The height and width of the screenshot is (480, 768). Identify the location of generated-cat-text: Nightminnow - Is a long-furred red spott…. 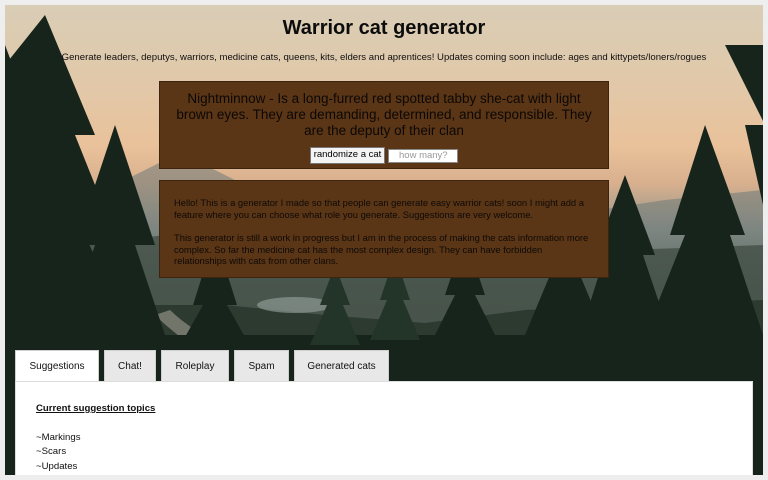
(384, 114).